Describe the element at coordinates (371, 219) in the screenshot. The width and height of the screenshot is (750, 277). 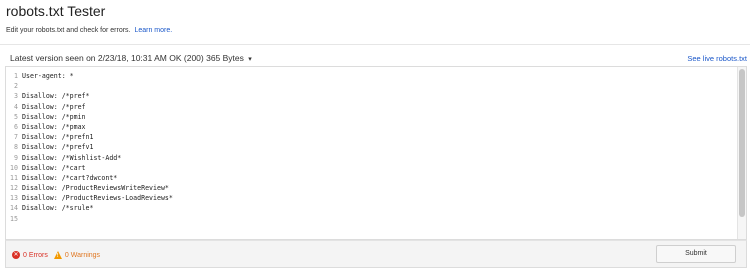
I see `code-line: 15` at that location.